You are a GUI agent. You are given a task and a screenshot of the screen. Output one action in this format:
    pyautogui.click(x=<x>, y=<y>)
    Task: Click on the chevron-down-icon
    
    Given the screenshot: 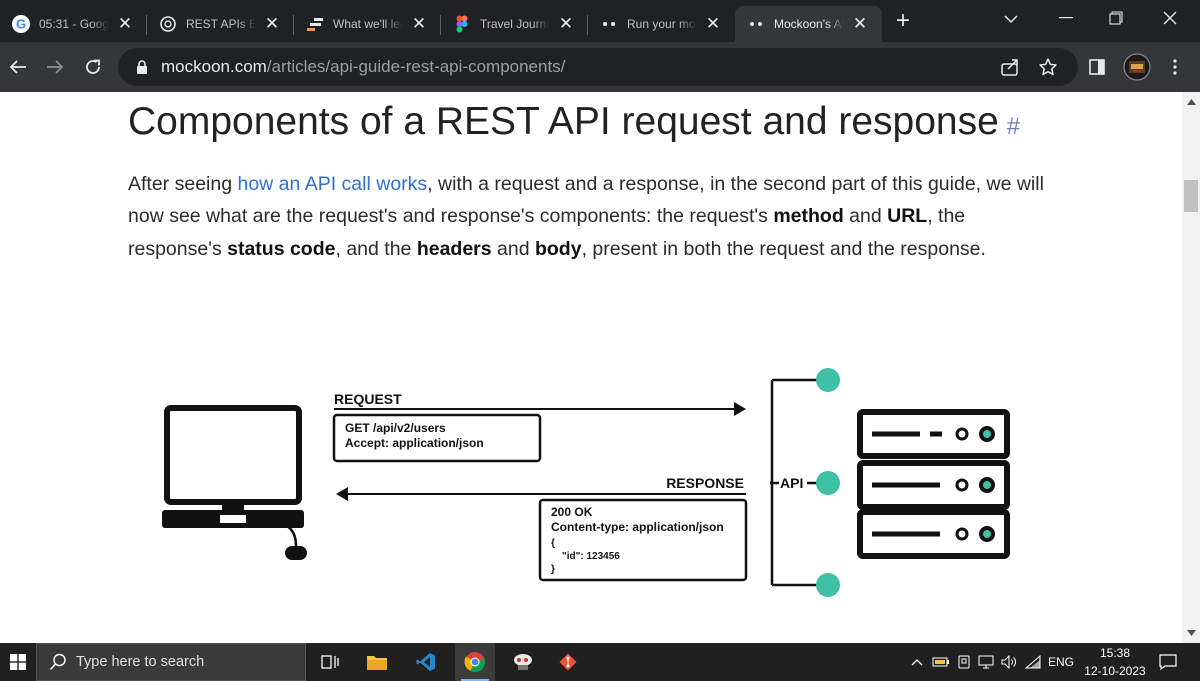 What is the action you would take?
    pyautogui.click(x=1011, y=18)
    